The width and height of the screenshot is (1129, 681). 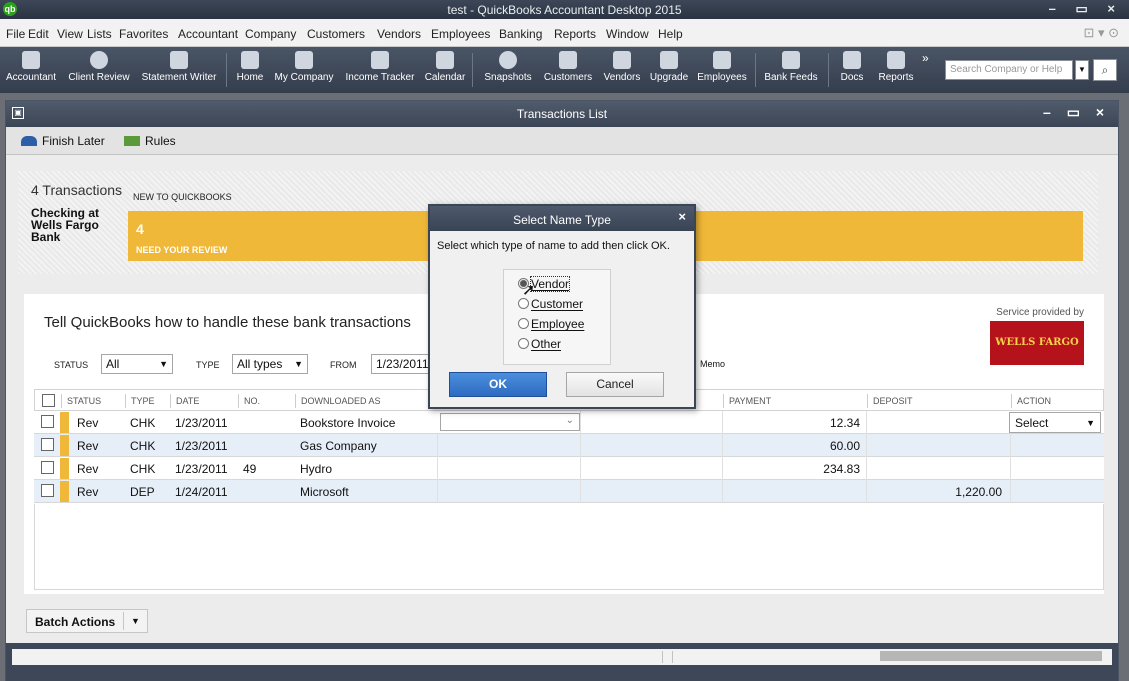 I want to click on menu-extra-controls: ⊡ ▾ ⊙, so click(x=1101, y=33).